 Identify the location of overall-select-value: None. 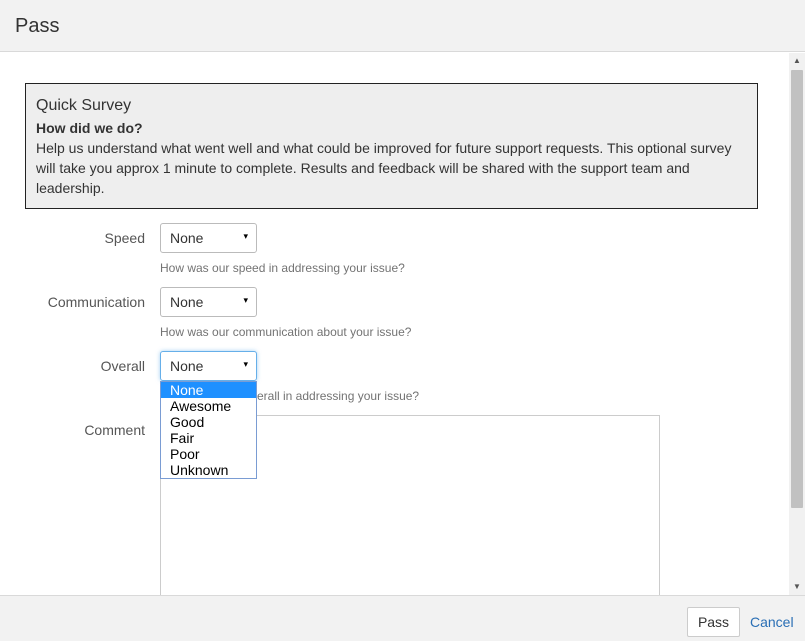
(187, 366).